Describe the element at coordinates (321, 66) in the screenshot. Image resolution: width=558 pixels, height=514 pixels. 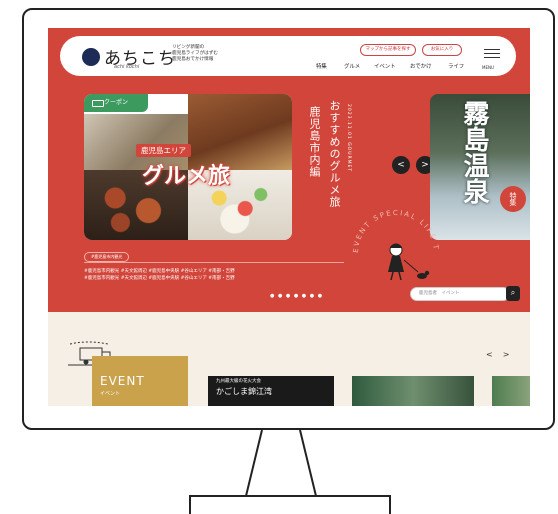
I see `nav-item-special: 特集` at that location.